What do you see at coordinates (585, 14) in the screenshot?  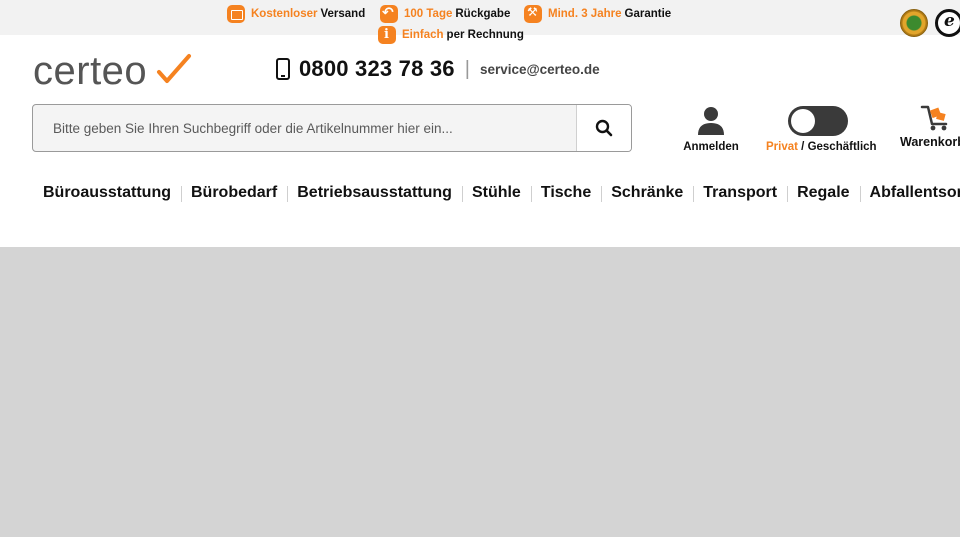 I see `usp-highlight: Mind. 3 Jahre` at bounding box center [585, 14].